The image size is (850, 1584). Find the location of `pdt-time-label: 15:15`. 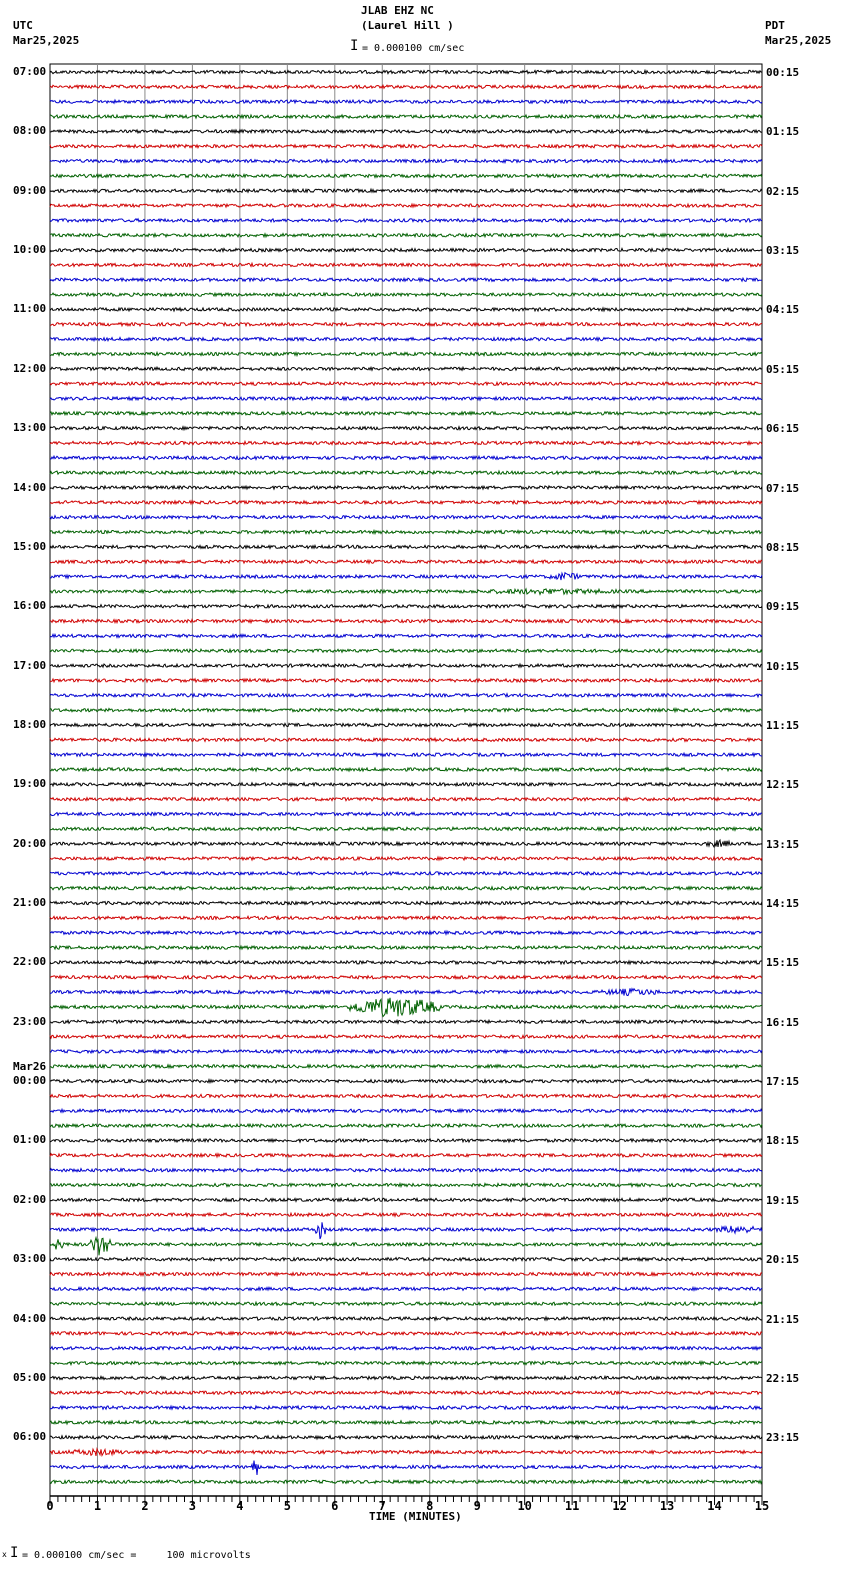

pdt-time-label: 15:15 is located at coordinates (783, 963).